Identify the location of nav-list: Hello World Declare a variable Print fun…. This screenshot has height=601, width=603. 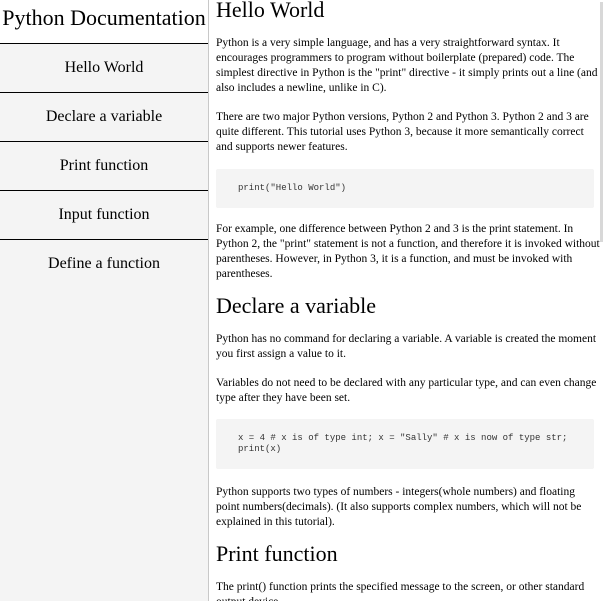
(104, 166).